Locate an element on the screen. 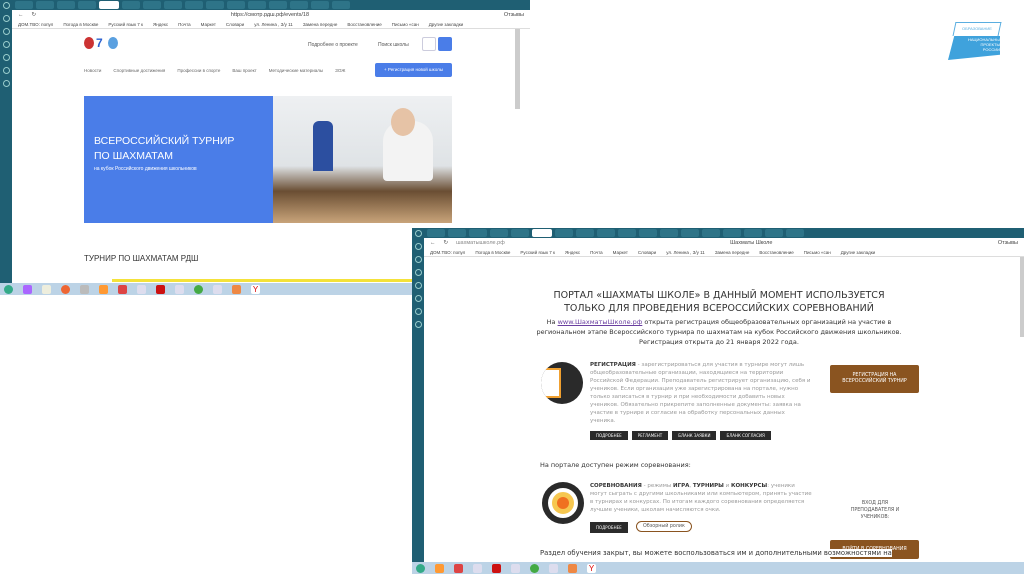 The image size is (1024, 574). nav-item: Спортивные достижения is located at coordinates (139, 70).